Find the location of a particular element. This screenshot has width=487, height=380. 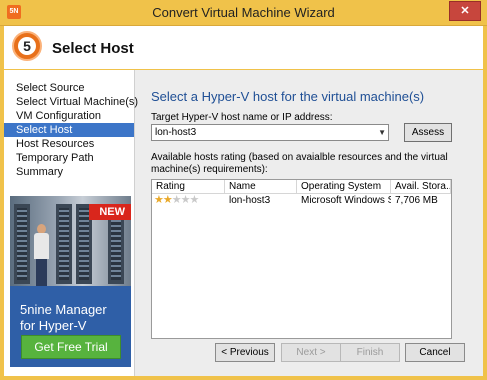

host-name-cell: lon-host3 is located at coordinates (250, 200).